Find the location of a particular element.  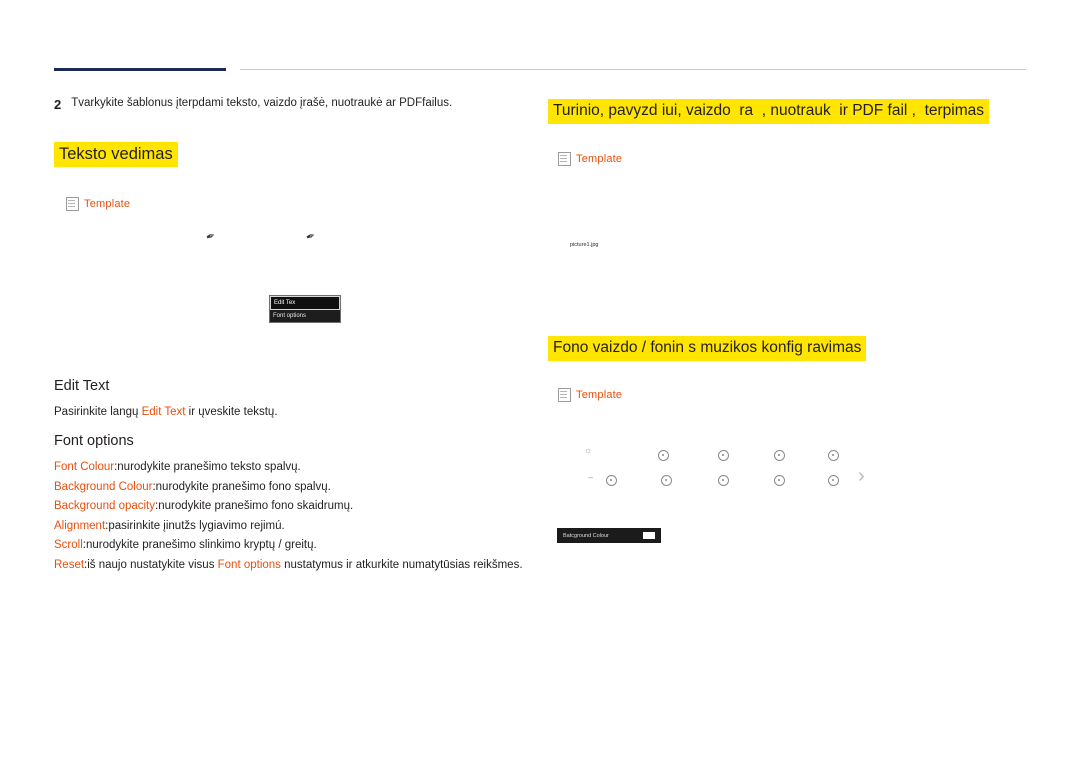

left-heading-wrap: Teksto vedimas is located at coordinates (284, 154).